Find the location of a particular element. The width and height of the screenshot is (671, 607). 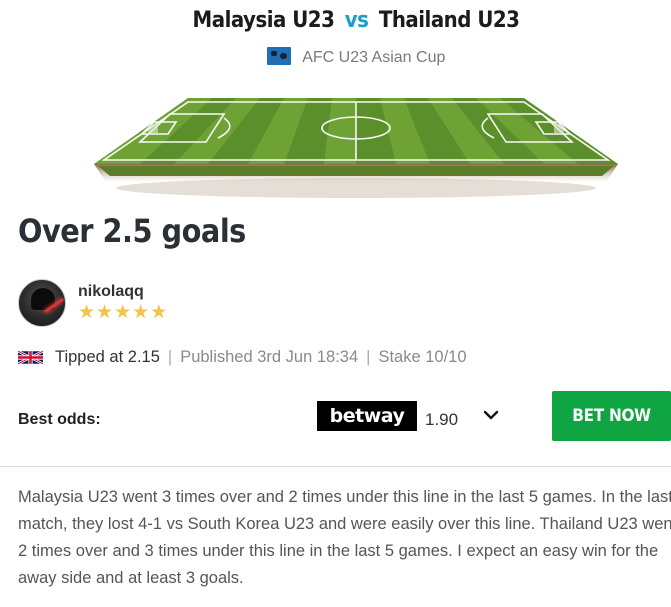

away-team: Thailand U23 is located at coordinates (449, 20).